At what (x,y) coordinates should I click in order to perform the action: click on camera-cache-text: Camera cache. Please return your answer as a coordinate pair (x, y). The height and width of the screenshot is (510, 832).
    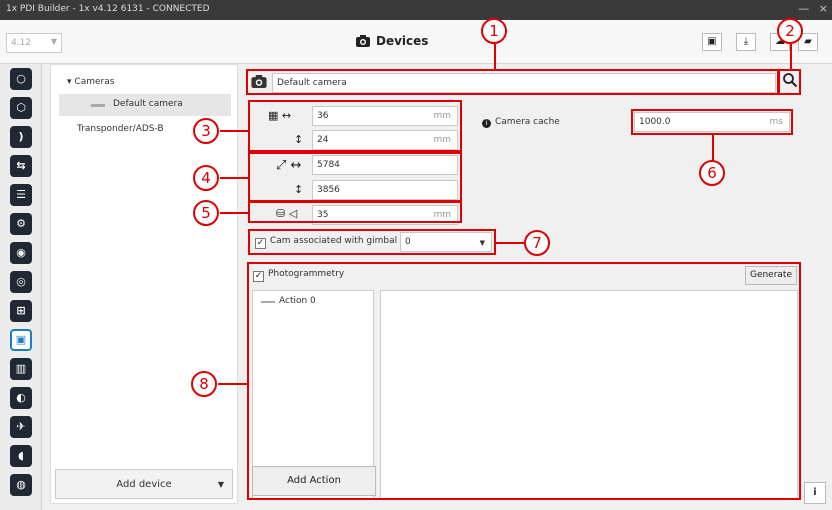
    Looking at the image, I should click on (527, 122).